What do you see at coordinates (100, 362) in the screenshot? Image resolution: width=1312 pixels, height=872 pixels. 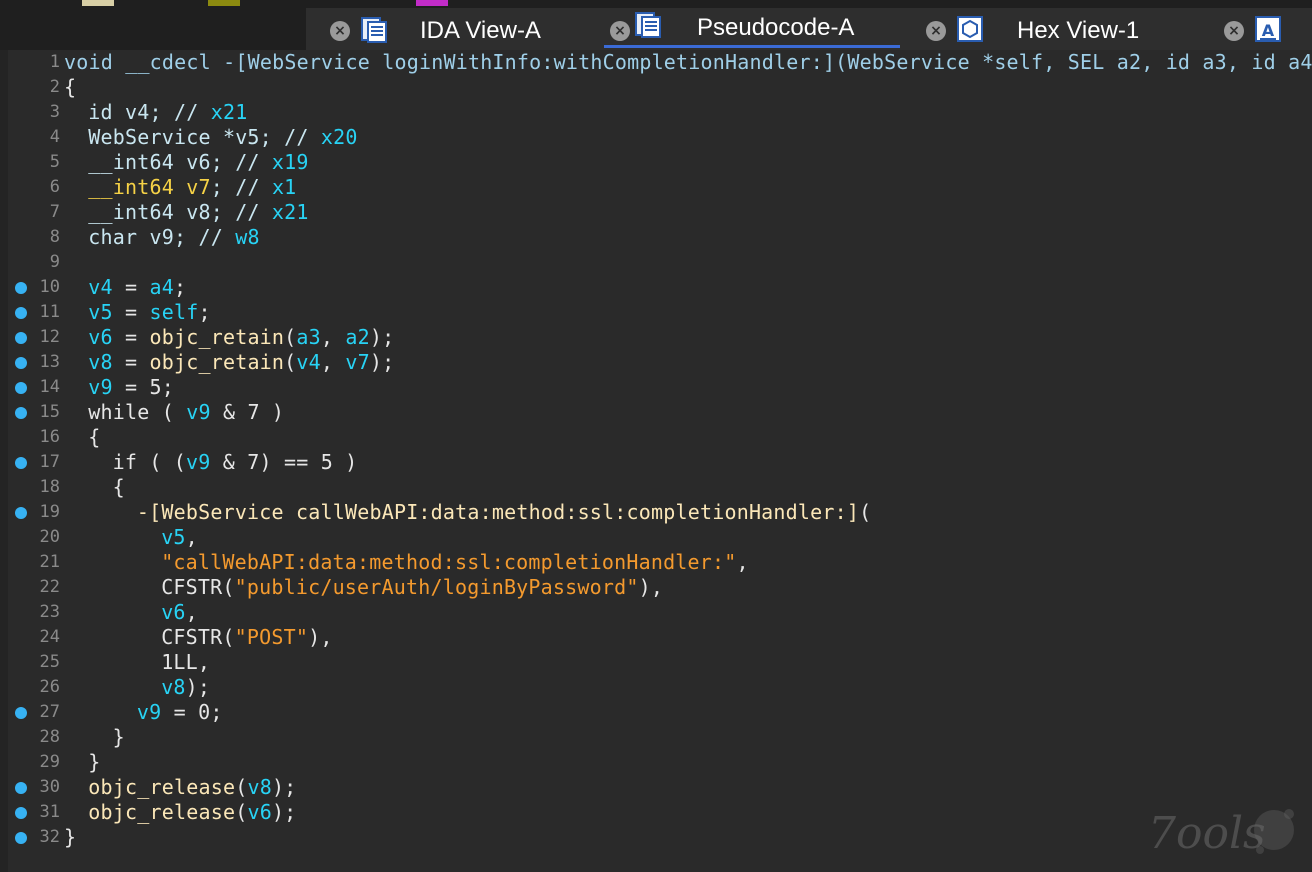 I see `code-token: v8` at bounding box center [100, 362].